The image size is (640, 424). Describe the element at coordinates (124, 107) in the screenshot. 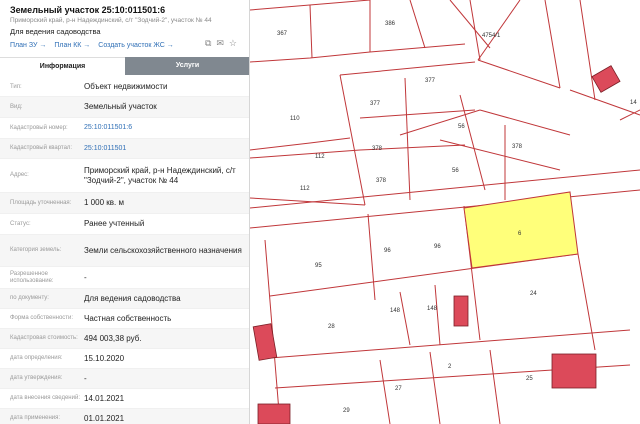

I see `table-row: Вид: Земельный участок` at that location.